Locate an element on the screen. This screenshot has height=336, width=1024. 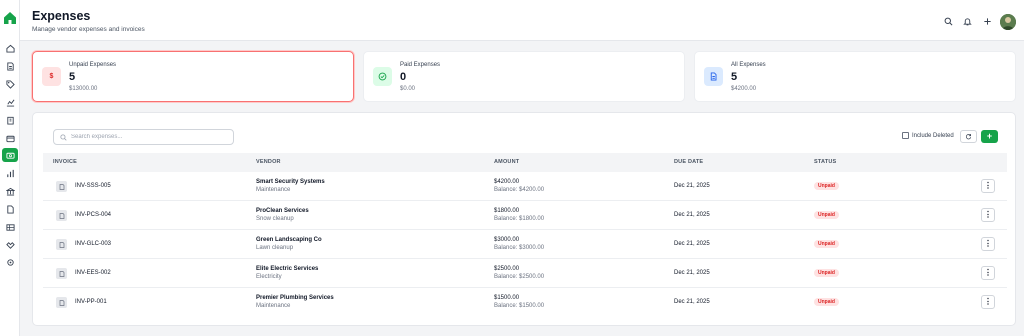
table-icon is located at coordinates (10, 227).